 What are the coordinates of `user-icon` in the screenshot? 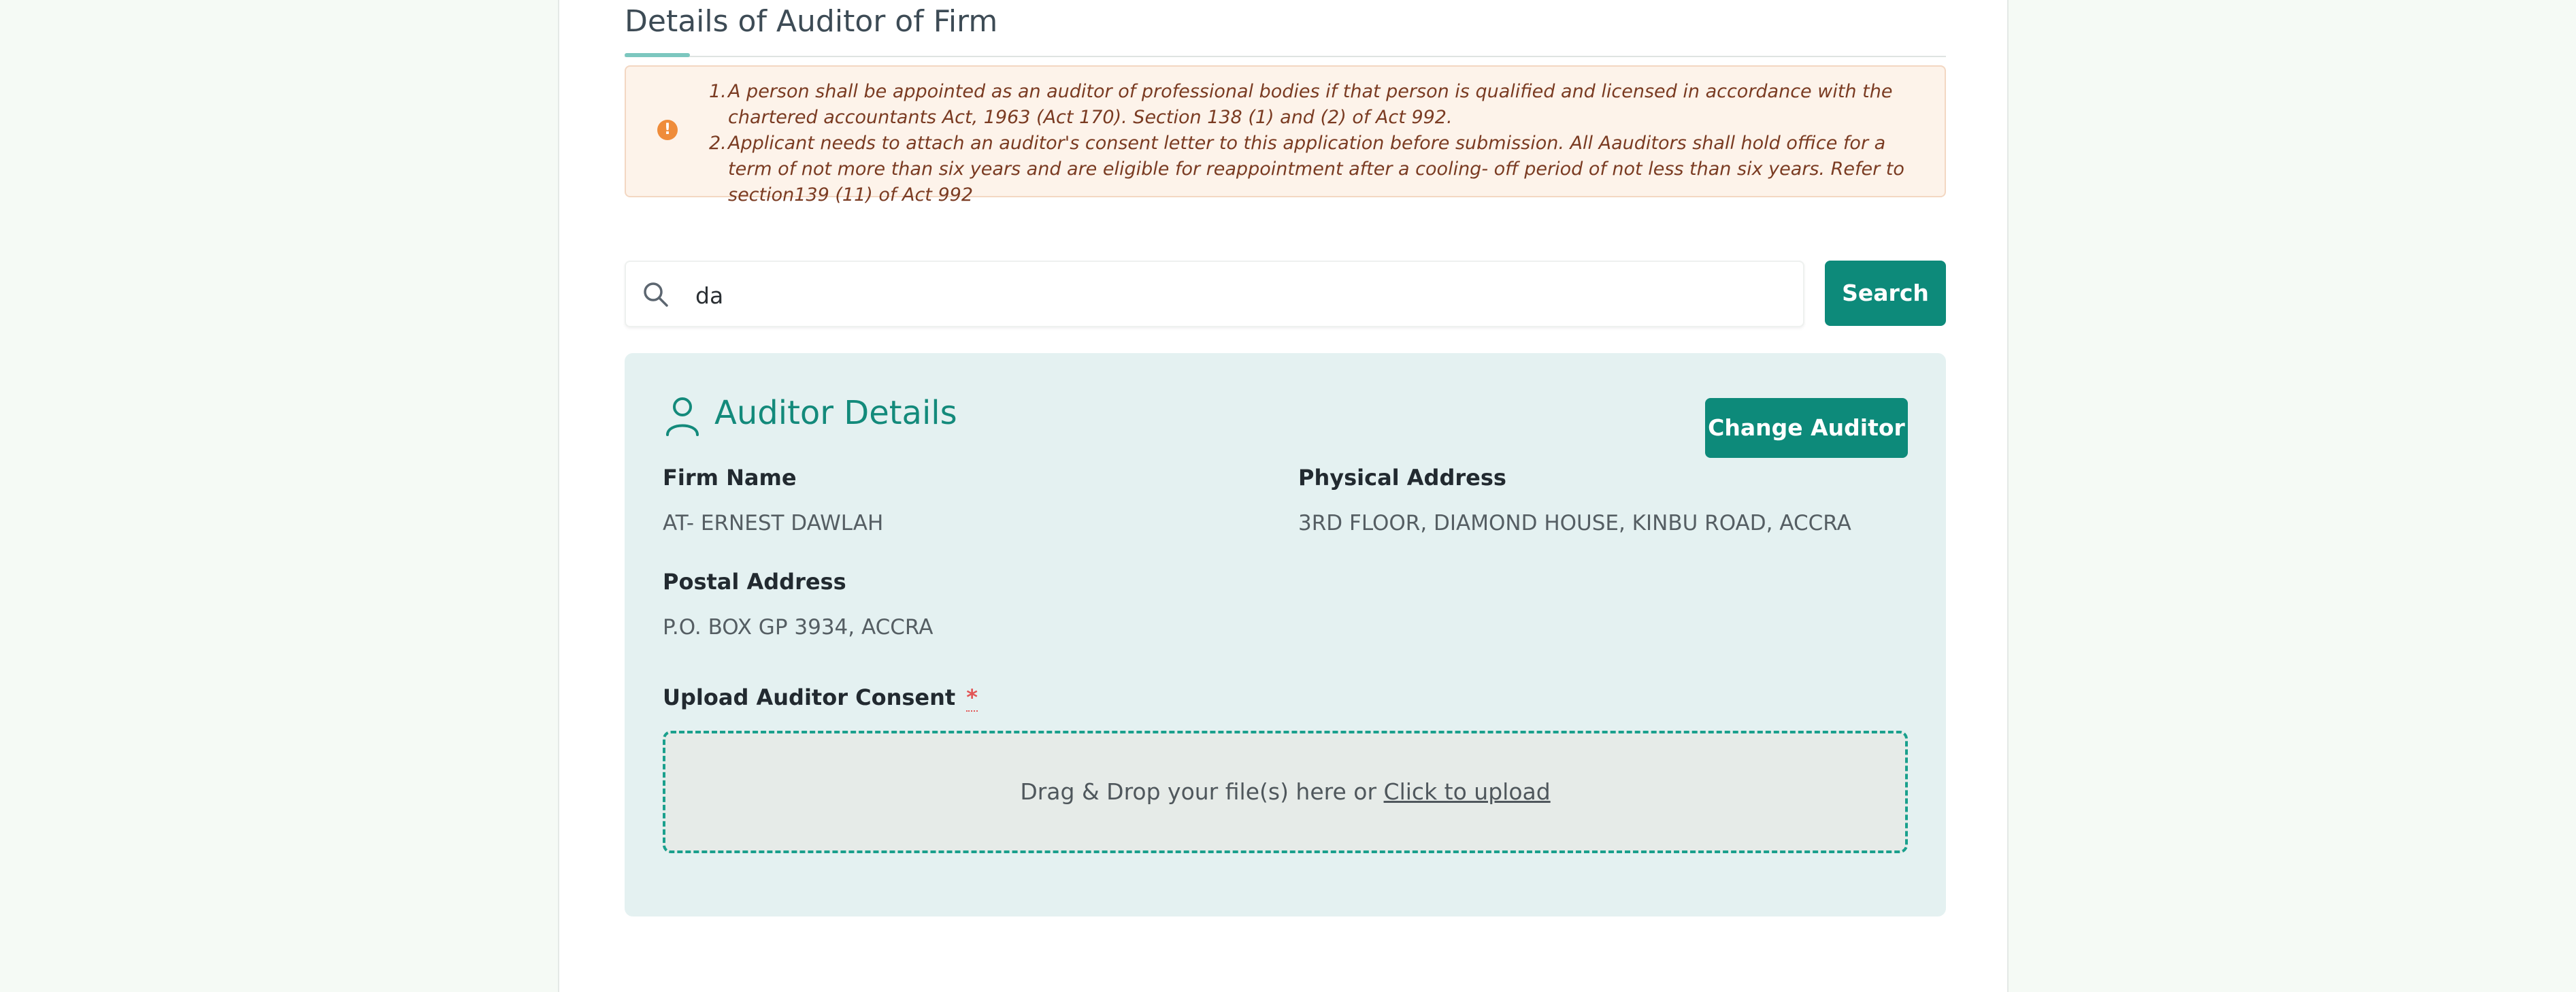 It's located at (683, 416).